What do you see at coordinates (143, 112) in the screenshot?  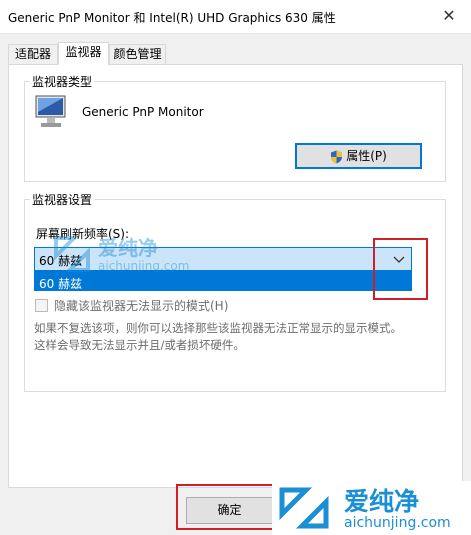 I see `monitor-name: Generic PnP Monitor` at bounding box center [143, 112].